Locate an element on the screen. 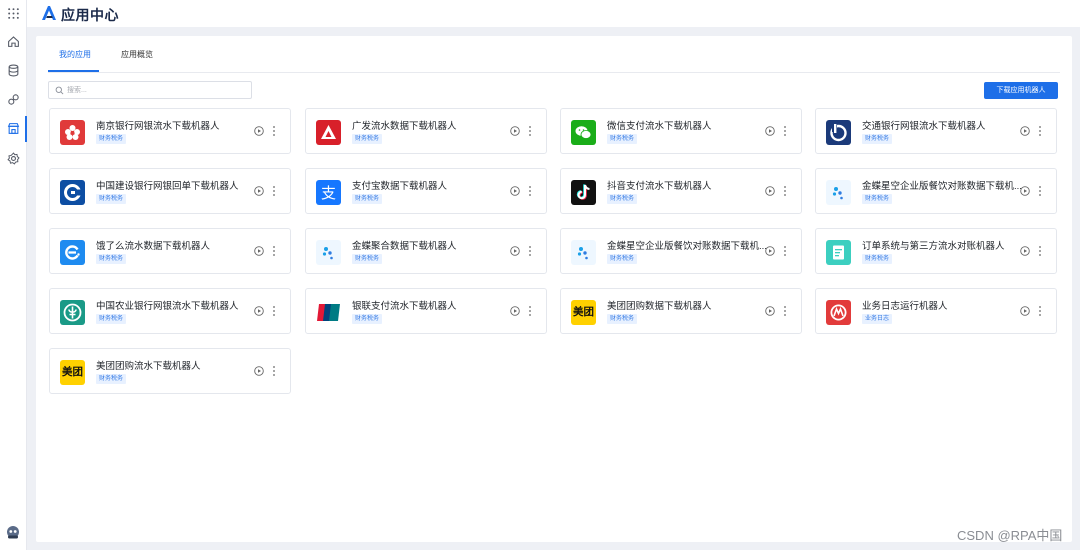  app-card: 银联支付流水下载机器人 财务税务 is located at coordinates (426, 311).